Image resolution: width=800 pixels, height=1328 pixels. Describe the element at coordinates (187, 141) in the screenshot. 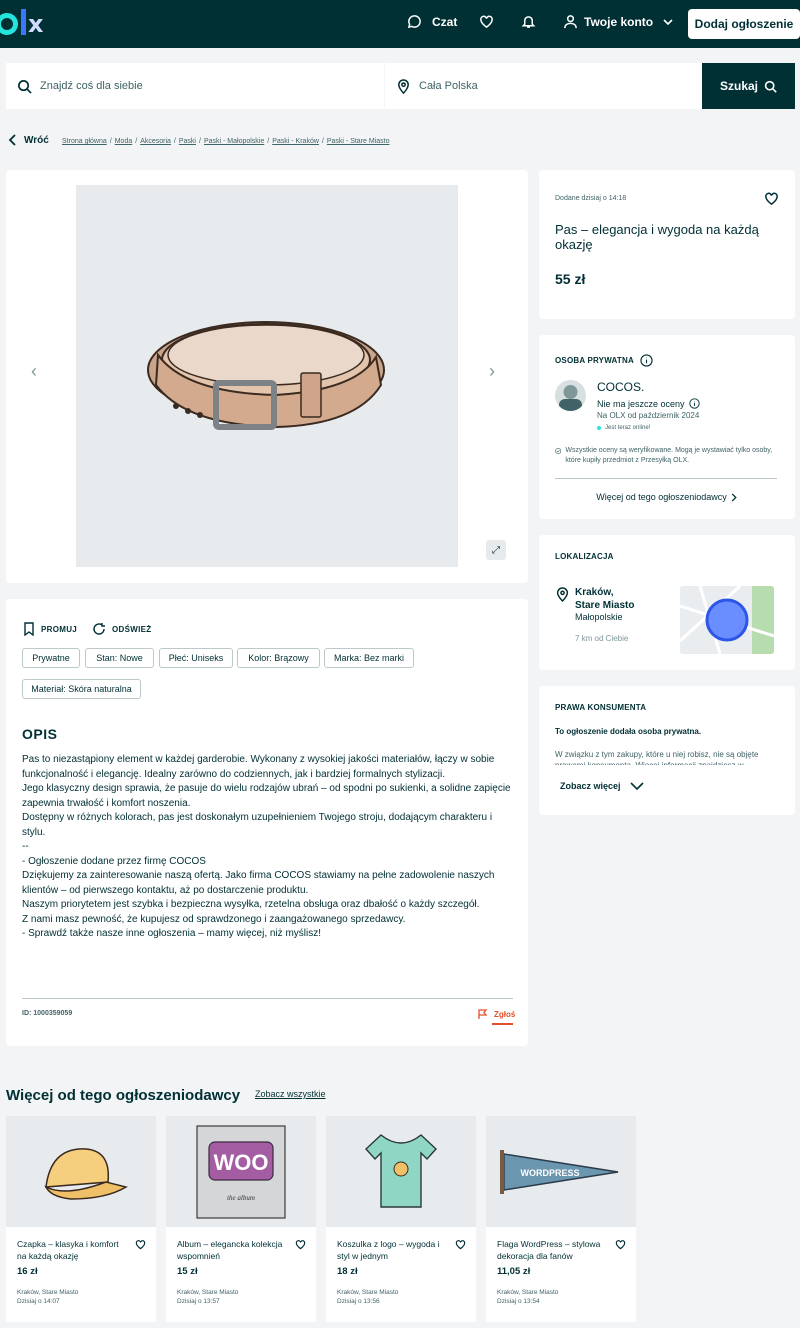

I see `breadcrumb-item: Paski` at that location.